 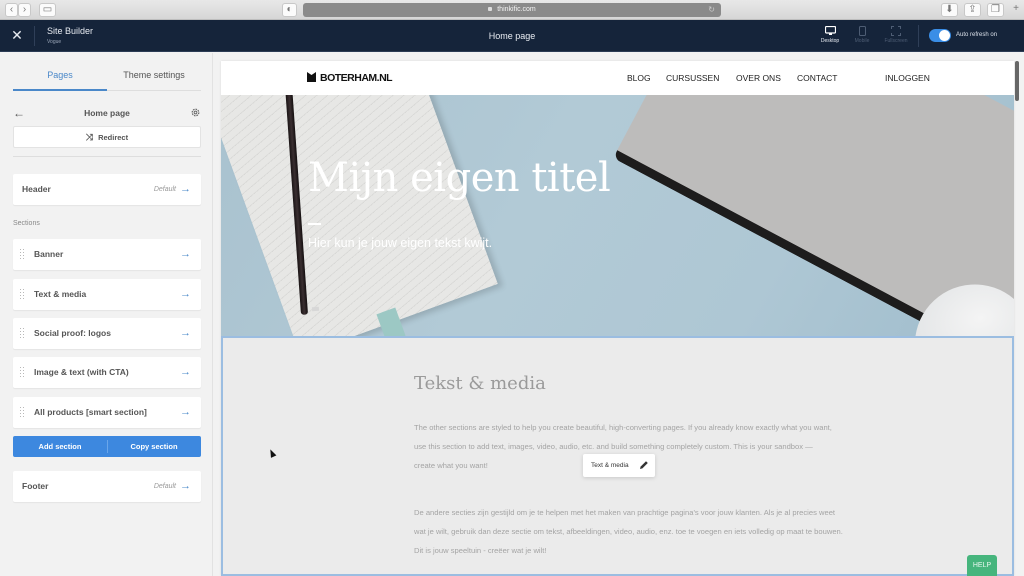 I want to click on nav-link-blog: BLOG, so click(x=639, y=78).